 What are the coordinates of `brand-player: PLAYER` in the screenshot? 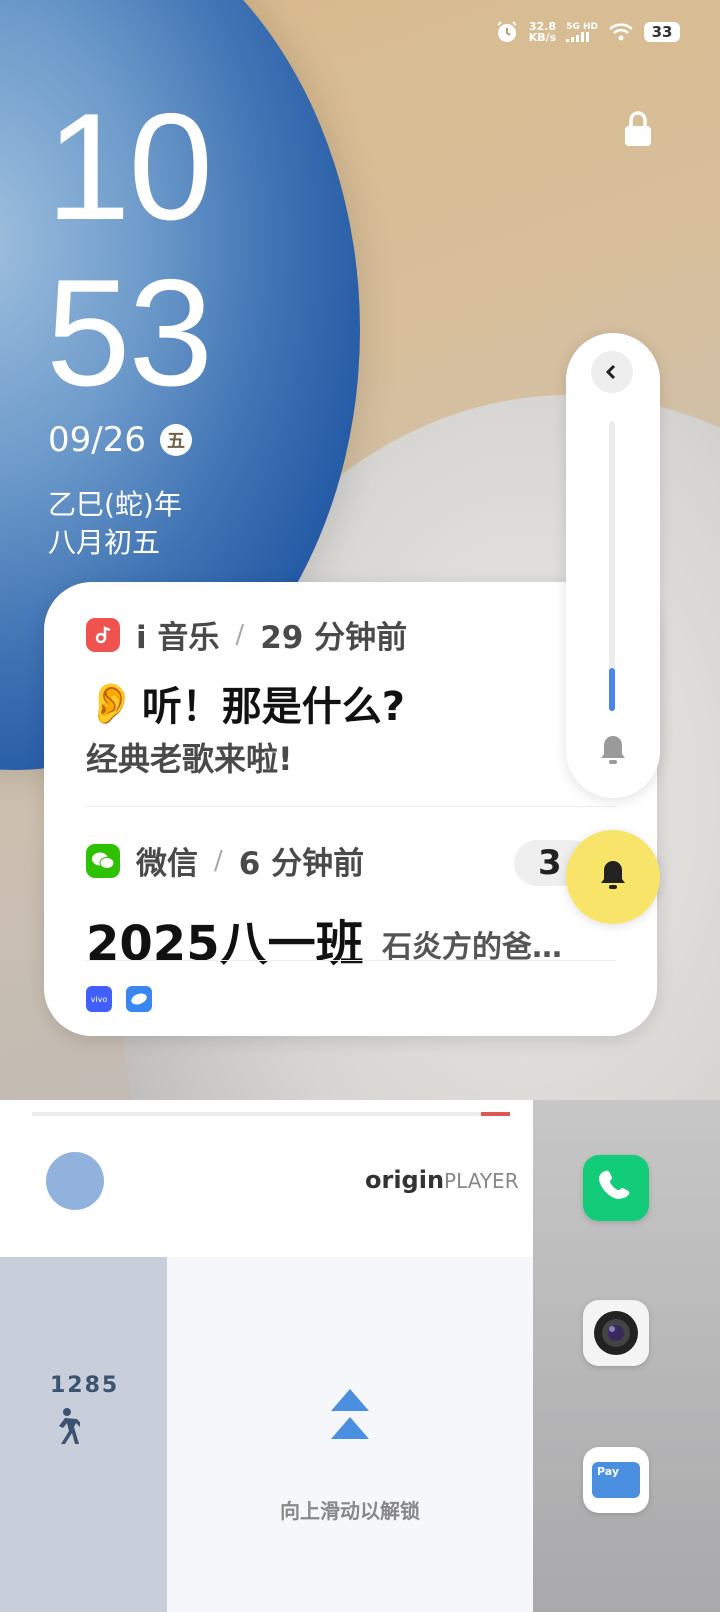 It's located at (481, 1181).